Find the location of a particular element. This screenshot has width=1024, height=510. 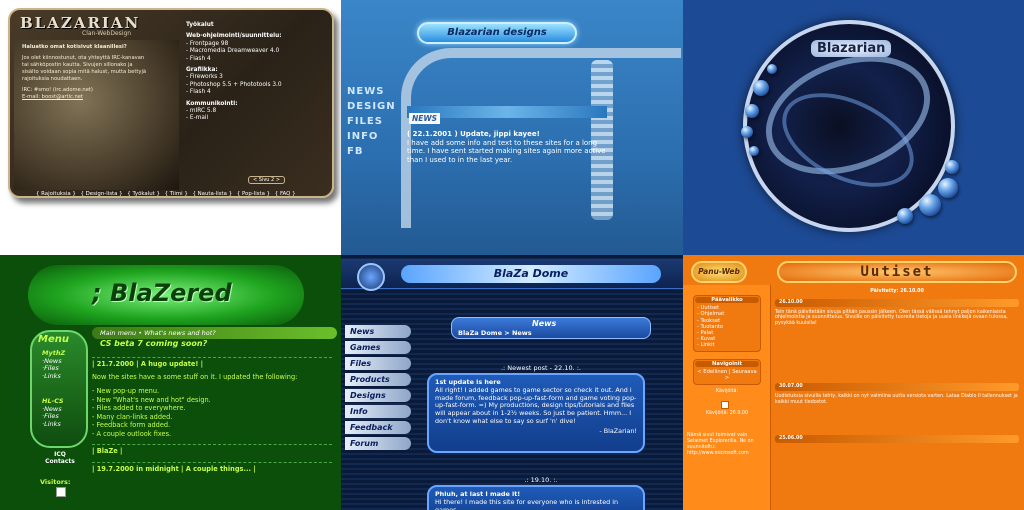

menu-title: Menu is located at coordinates (53, 339).